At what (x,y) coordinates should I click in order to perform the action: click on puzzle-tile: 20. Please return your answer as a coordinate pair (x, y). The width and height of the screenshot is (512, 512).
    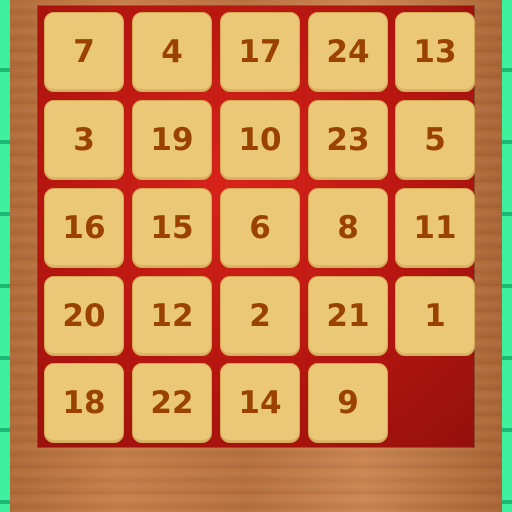
    Looking at the image, I should click on (84, 316).